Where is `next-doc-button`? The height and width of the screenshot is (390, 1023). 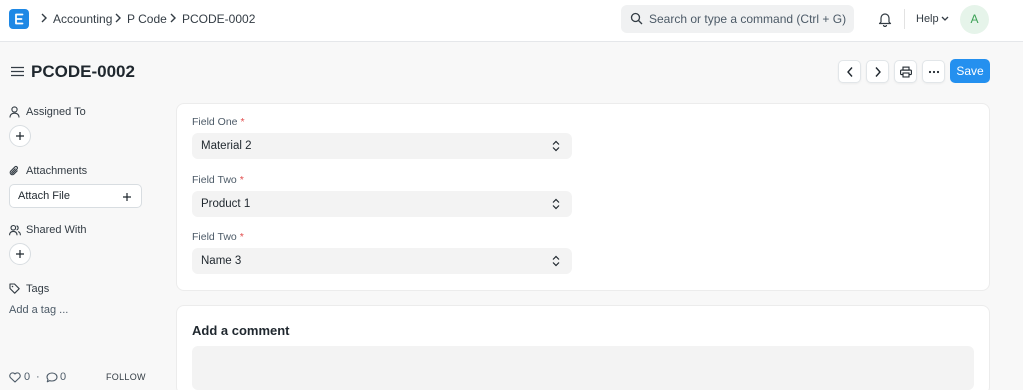
next-doc-button is located at coordinates (877, 71).